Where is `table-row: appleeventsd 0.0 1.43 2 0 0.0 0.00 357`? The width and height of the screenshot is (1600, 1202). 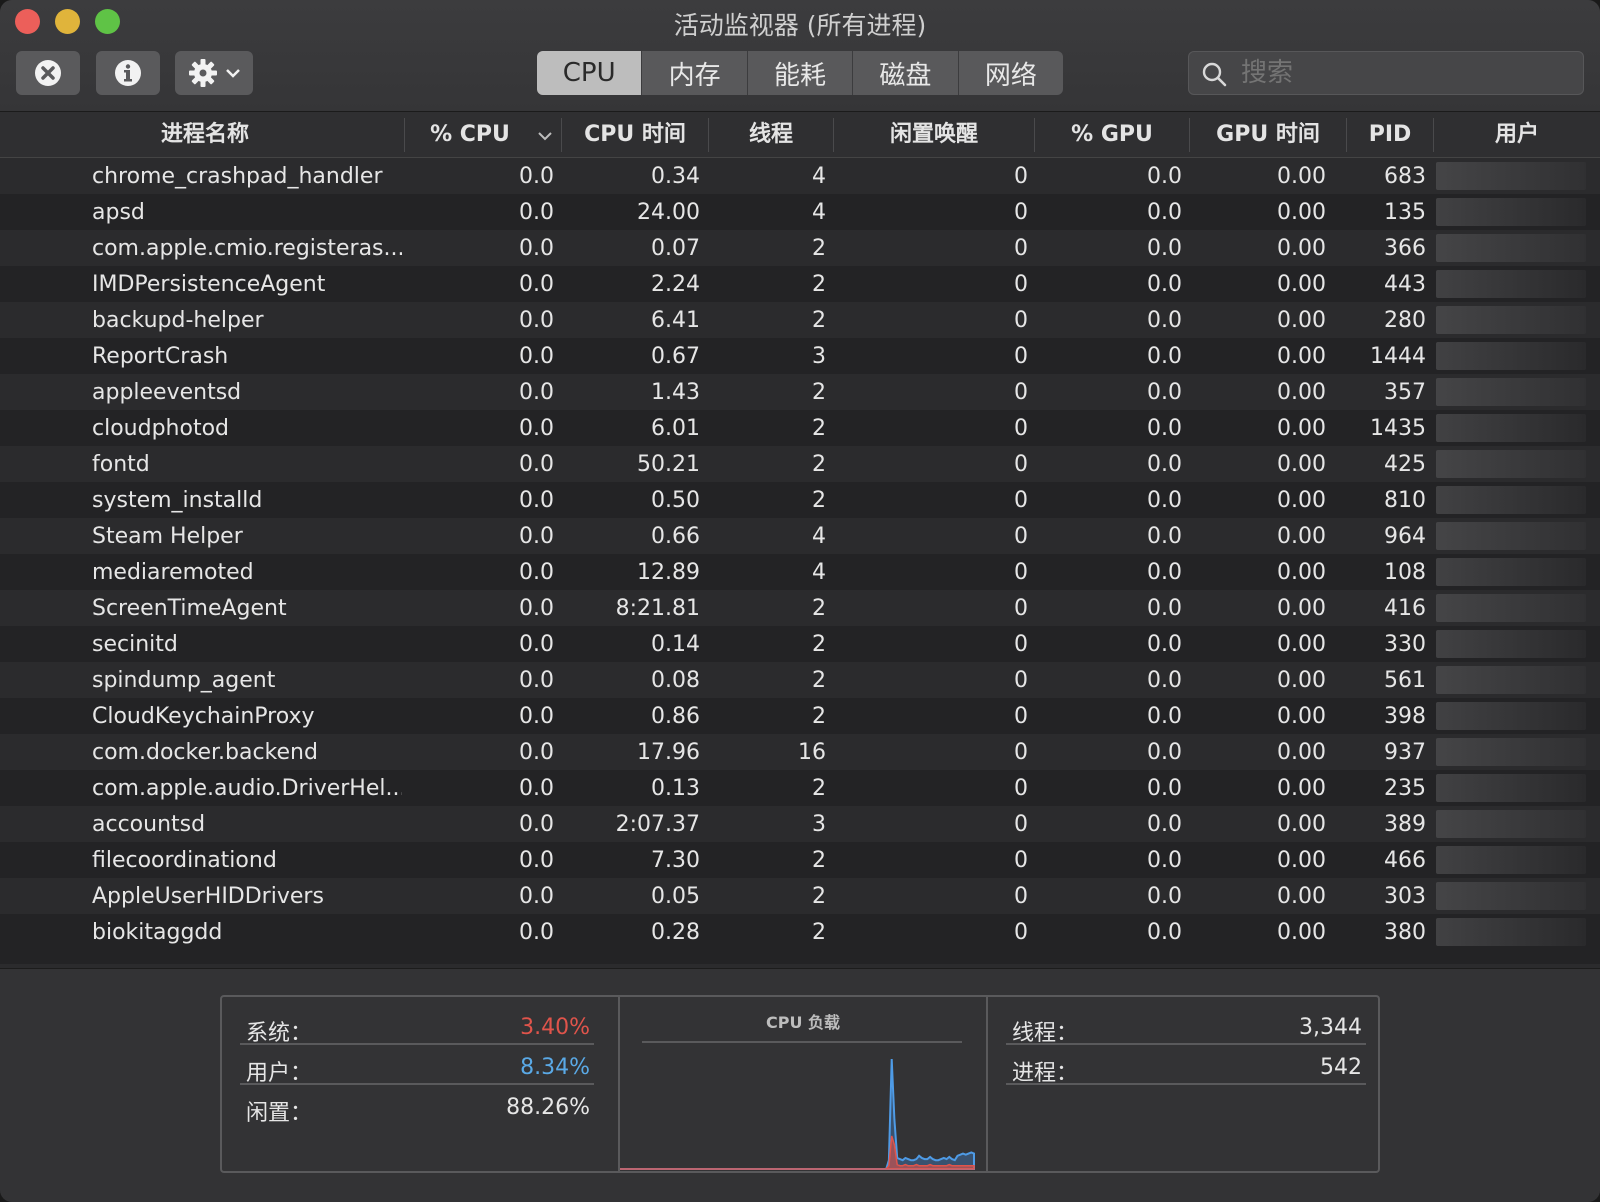 table-row: appleeventsd 0.0 1.43 2 0 0.0 0.00 357 is located at coordinates (800, 392).